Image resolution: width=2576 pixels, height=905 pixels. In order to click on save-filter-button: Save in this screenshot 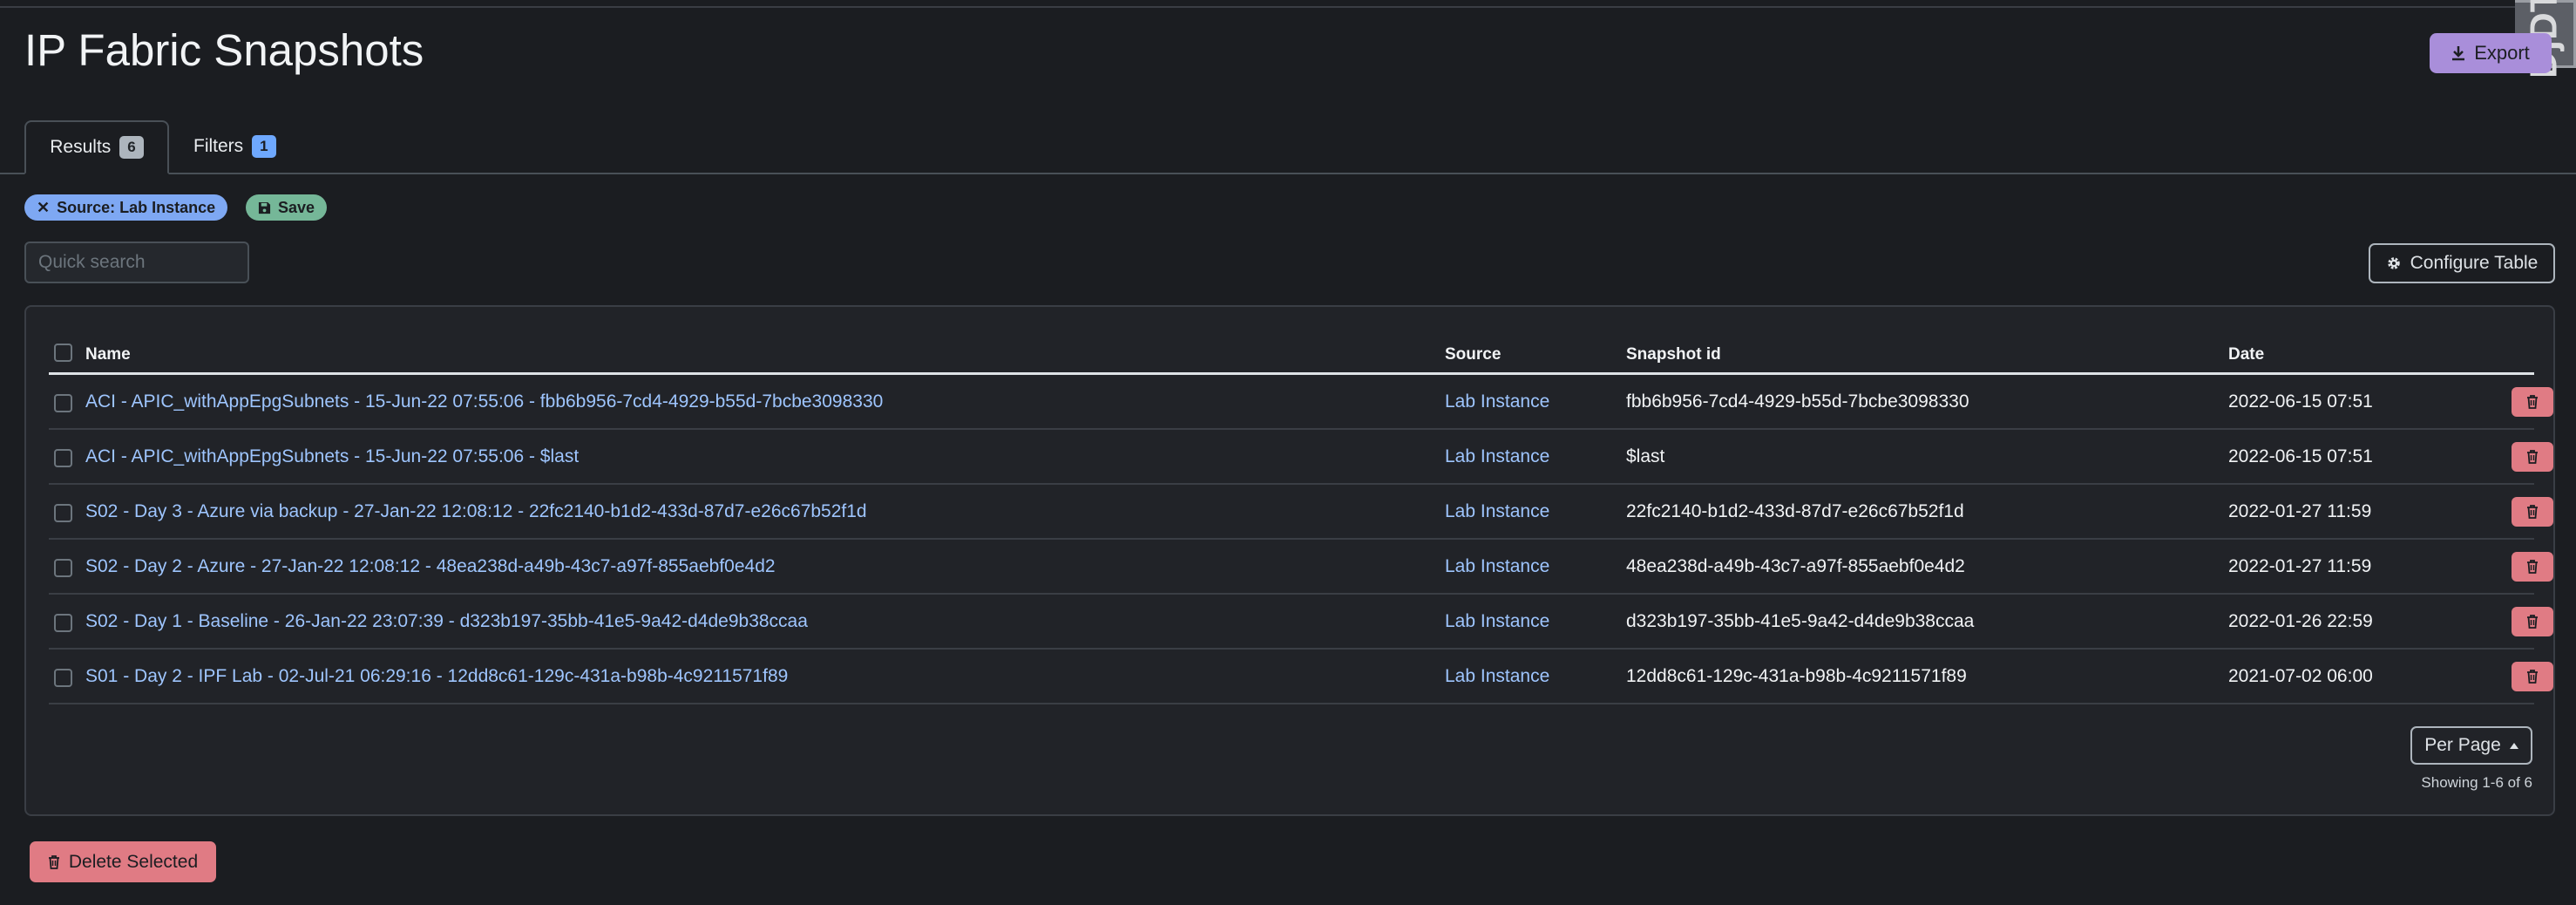, I will do `click(287, 207)`.